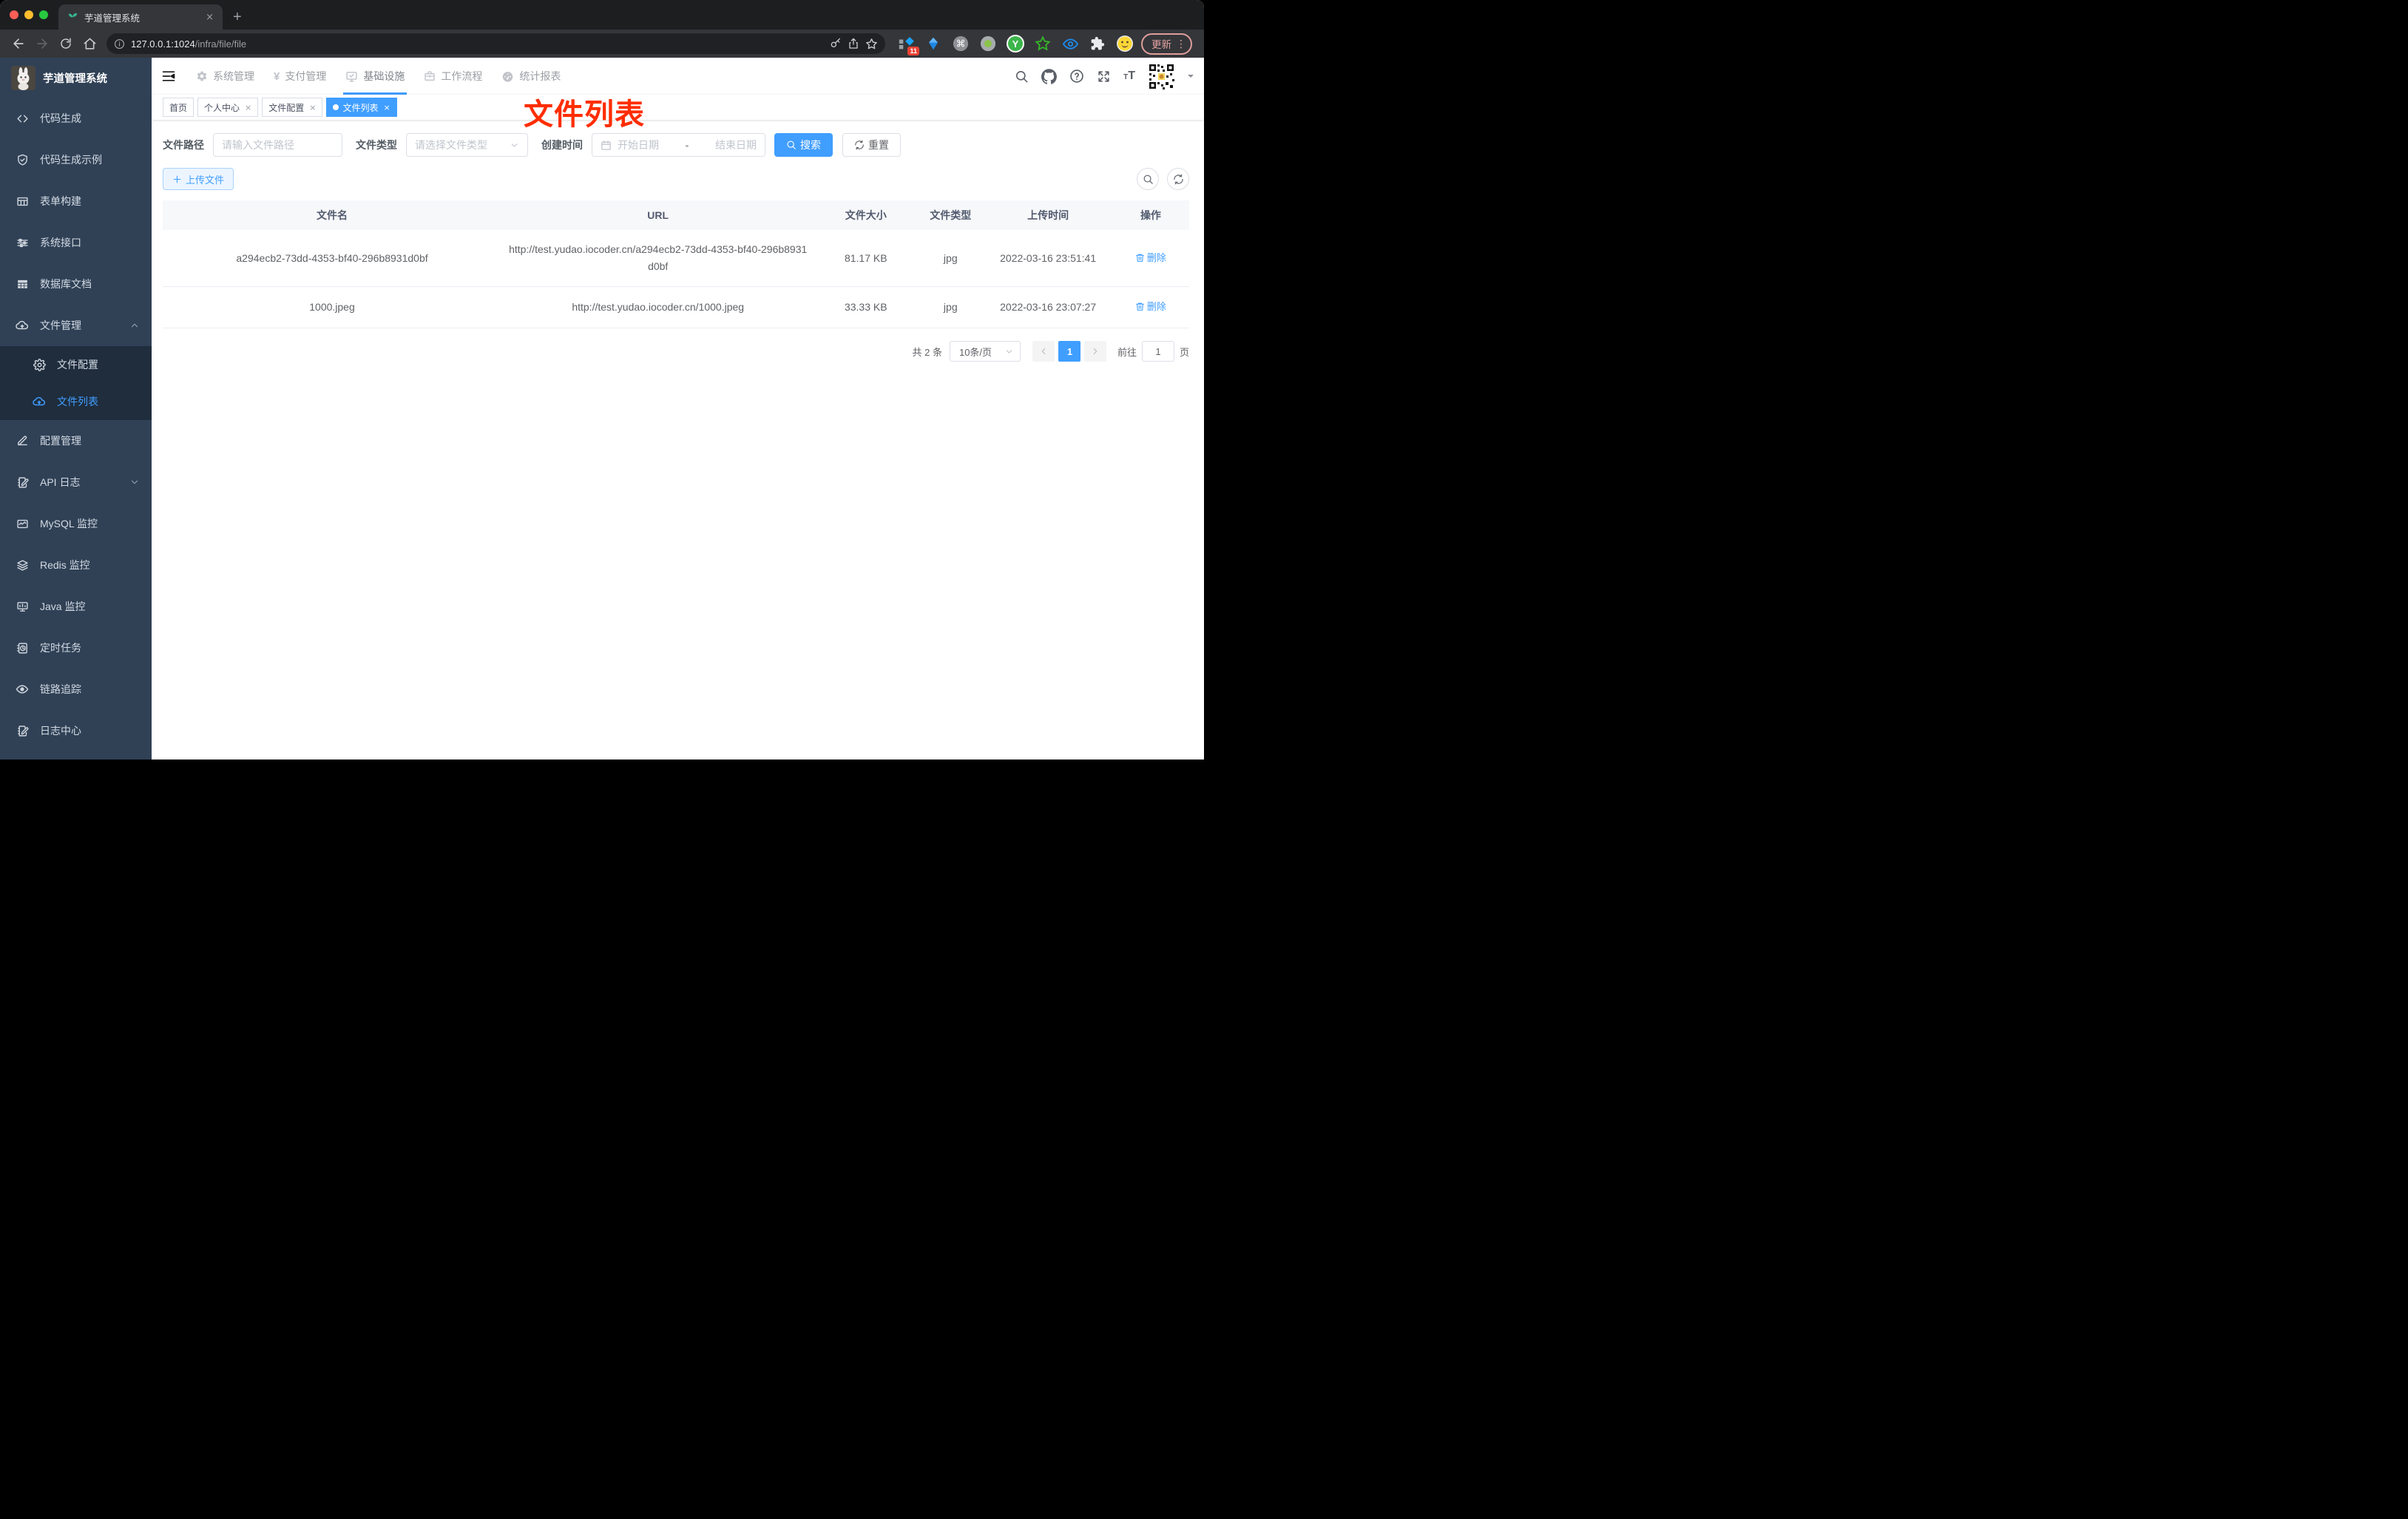 The height and width of the screenshot is (1519, 2408). What do you see at coordinates (1070, 44) in the screenshot?
I see `extension-eye-icon` at bounding box center [1070, 44].